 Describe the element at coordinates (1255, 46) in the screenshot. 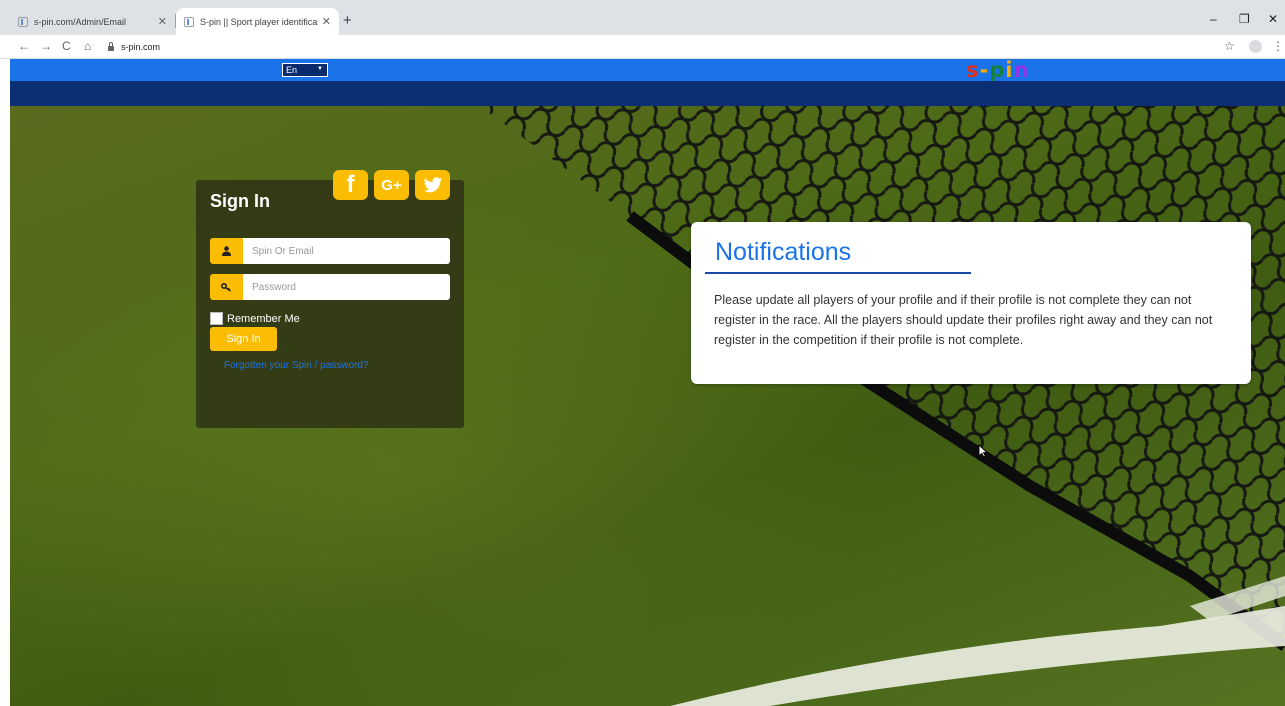

I see `profile-avatar-icon` at that location.